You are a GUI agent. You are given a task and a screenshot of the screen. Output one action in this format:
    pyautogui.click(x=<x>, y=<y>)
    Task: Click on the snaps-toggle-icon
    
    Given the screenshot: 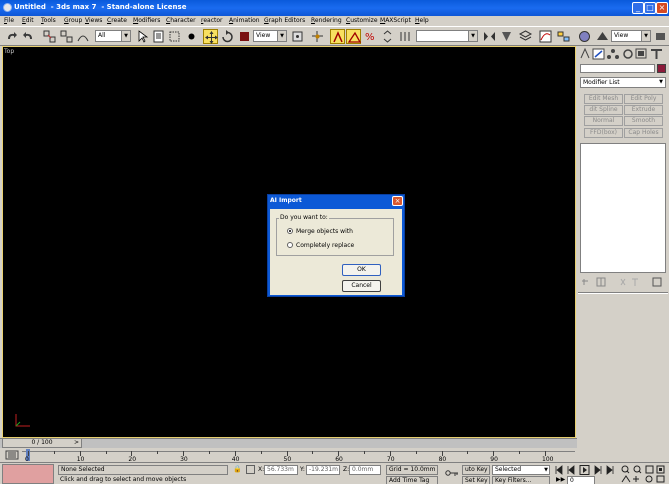 What is the action you would take?
    pyautogui.click(x=337, y=36)
    